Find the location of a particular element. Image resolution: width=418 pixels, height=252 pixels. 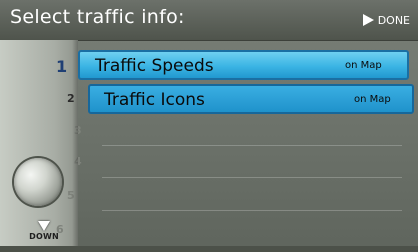

done-button: DONE is located at coordinates (386, 20).